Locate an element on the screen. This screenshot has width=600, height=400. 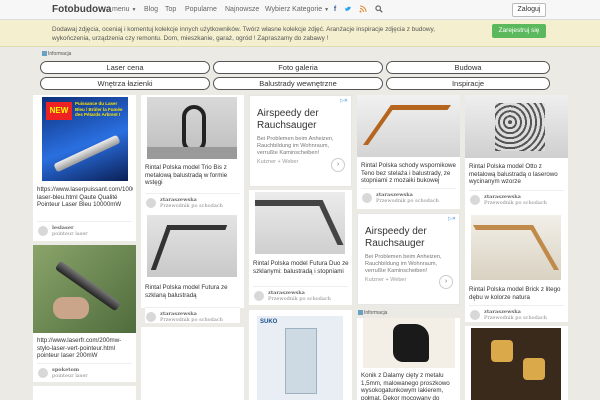
category-budowa: Budowa is located at coordinates (468, 67).